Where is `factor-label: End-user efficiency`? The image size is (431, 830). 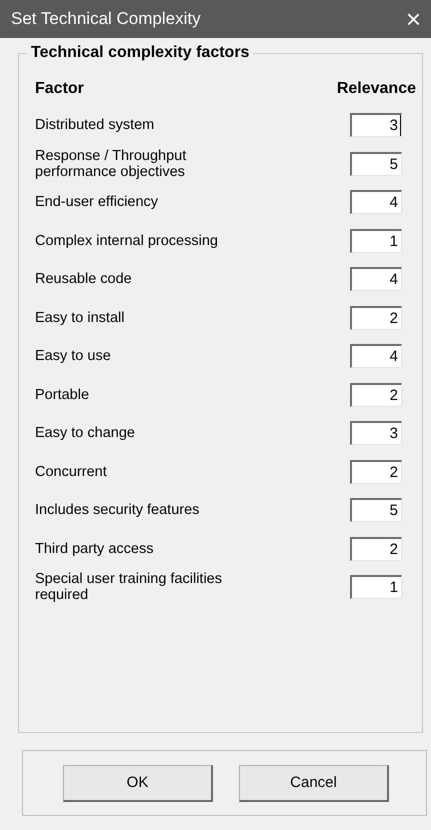 factor-label: End-user efficiency is located at coordinates (97, 202).